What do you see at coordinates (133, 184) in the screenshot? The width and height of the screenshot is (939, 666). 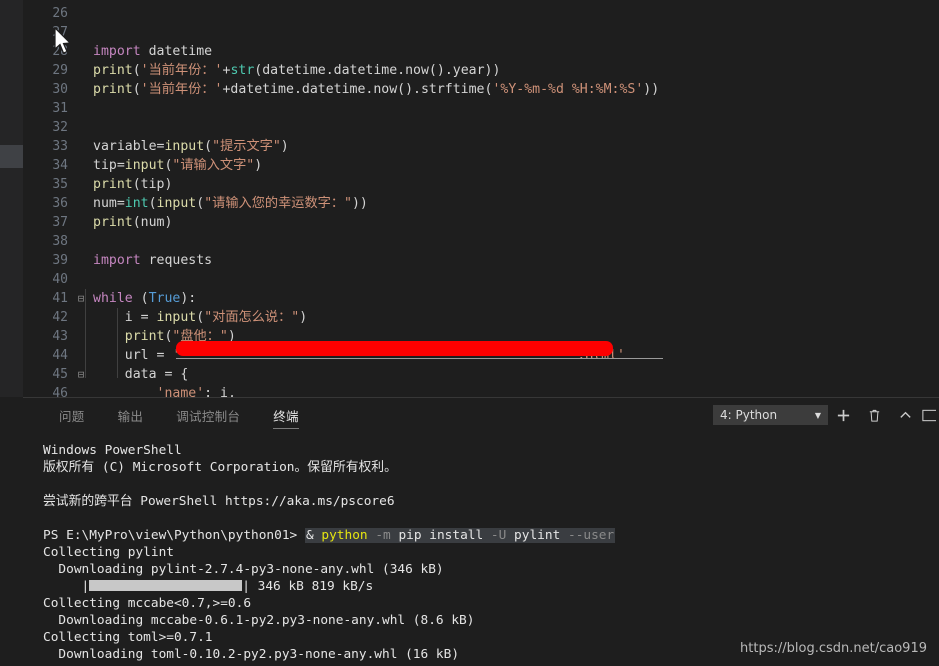 I see `code-text: print(tip)` at bounding box center [133, 184].